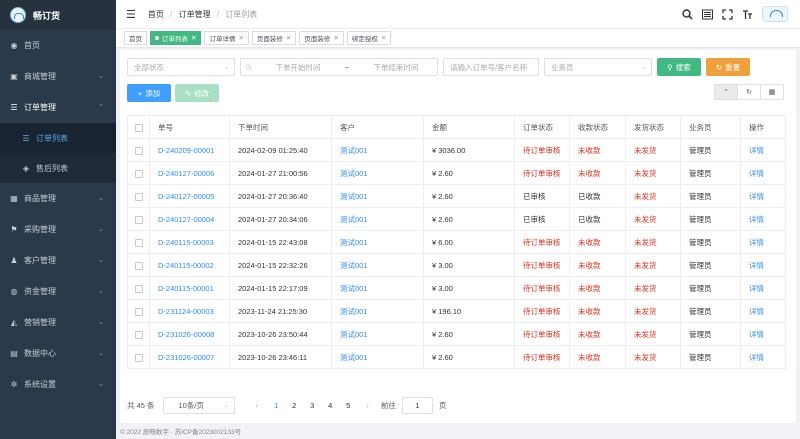  Describe the element at coordinates (727, 14) in the screenshot. I see `fullscreen-icon` at that location.